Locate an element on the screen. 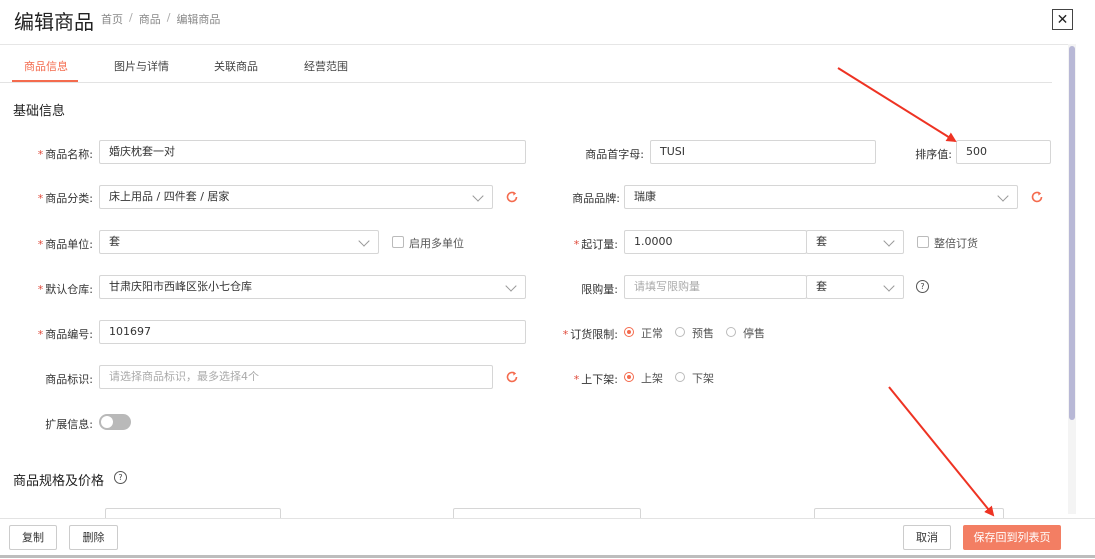 The width and height of the screenshot is (1095, 559). annotation-arrows is located at coordinates (916, 292).